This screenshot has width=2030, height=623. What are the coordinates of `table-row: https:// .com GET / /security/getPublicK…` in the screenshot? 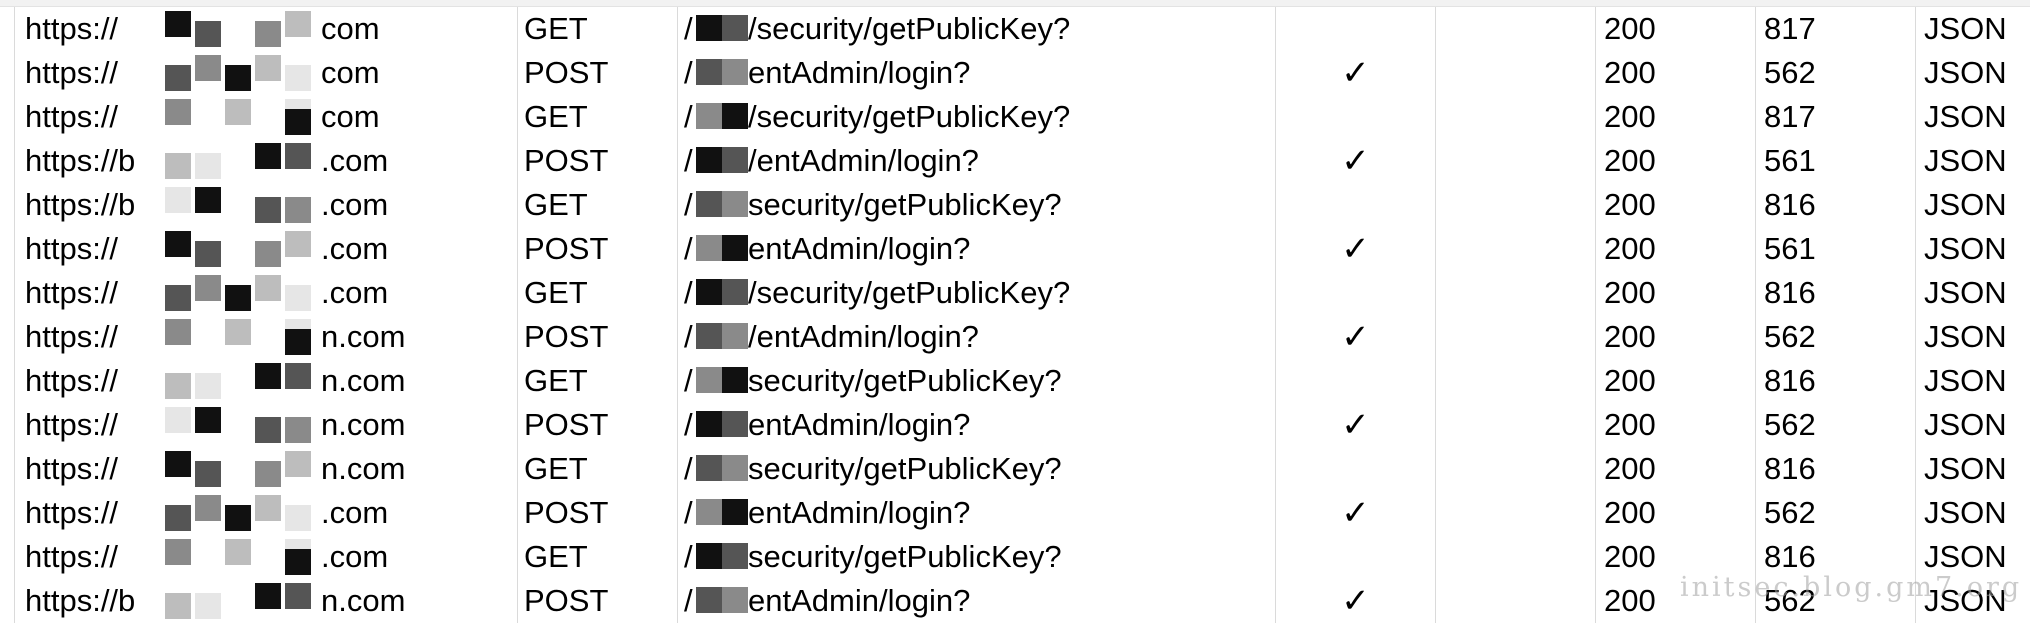 It's located at (1015, 293).